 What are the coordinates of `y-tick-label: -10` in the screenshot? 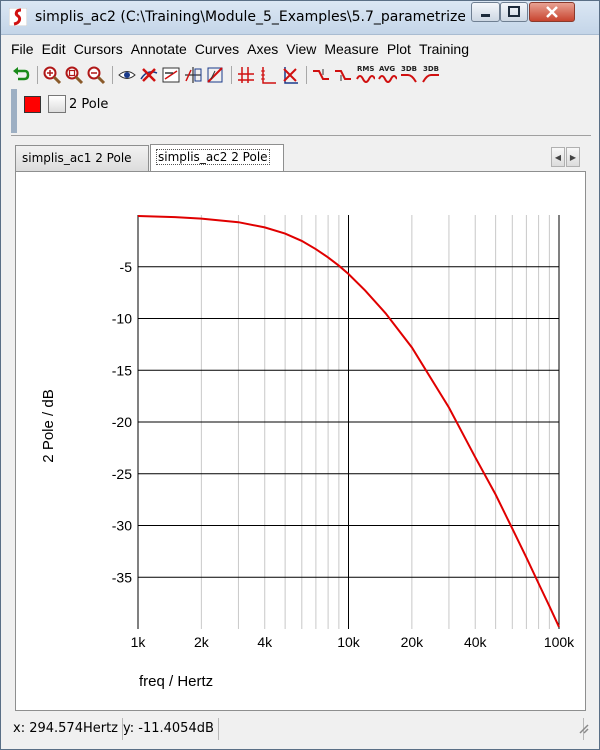 It's located at (122, 319).